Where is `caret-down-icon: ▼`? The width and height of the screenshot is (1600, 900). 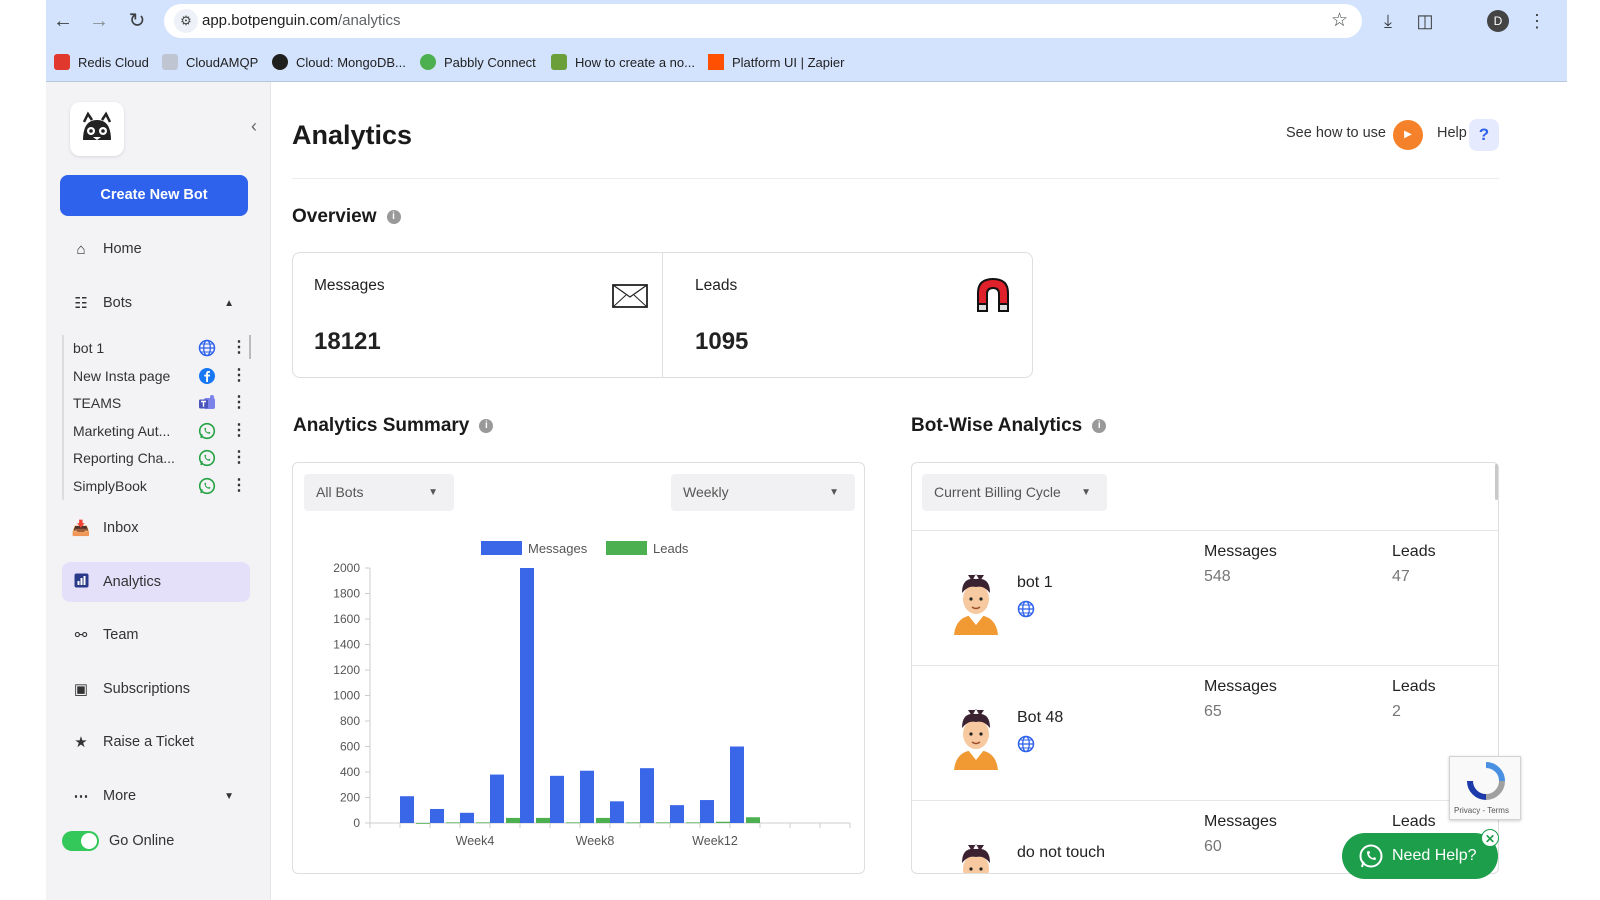
caret-down-icon: ▼ is located at coordinates (433, 492).